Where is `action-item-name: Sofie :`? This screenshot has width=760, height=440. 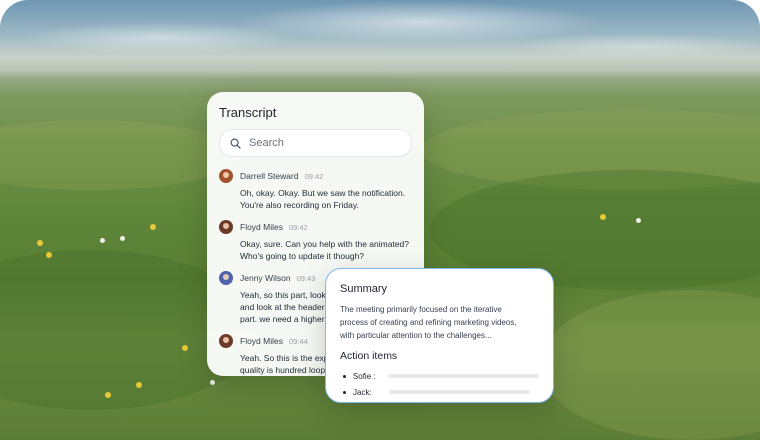
action-item-name: Sofie : is located at coordinates (364, 376).